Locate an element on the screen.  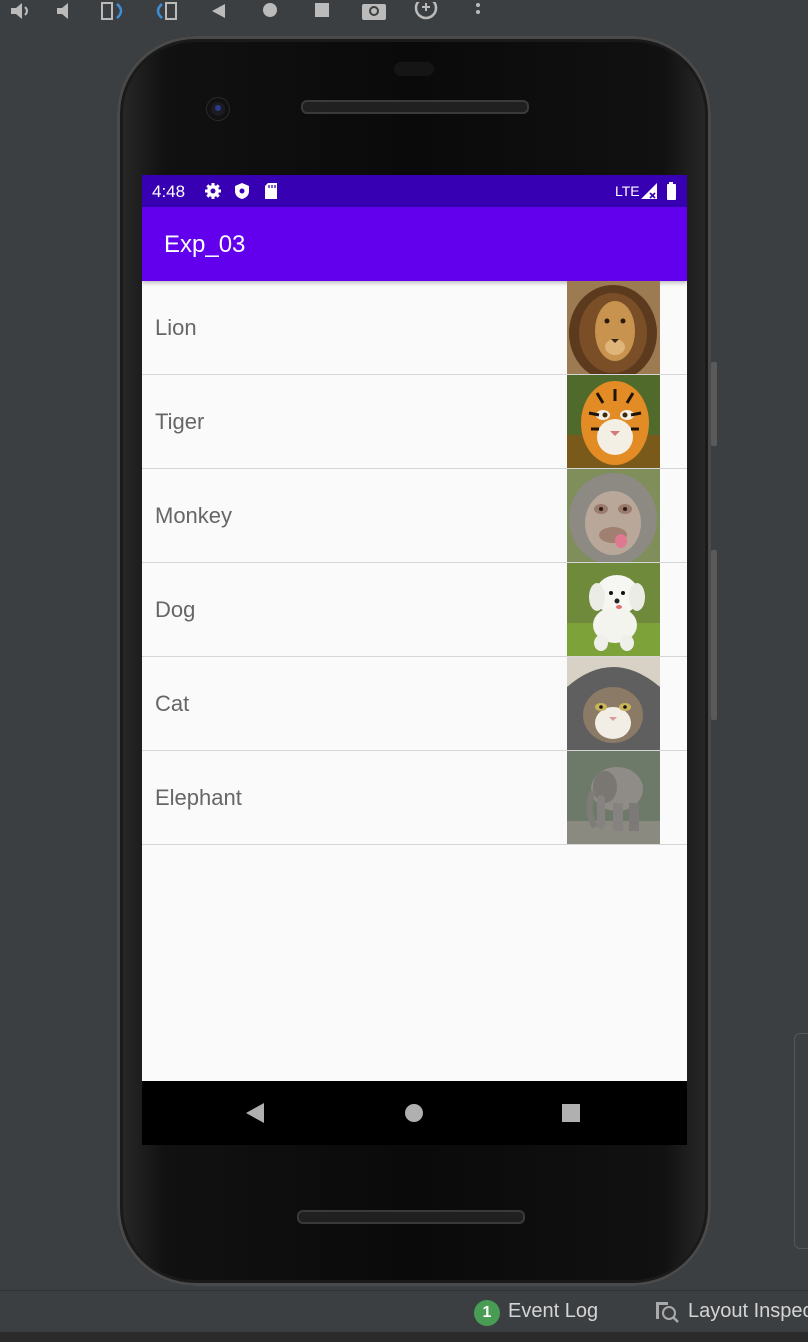
earpiece-speaker is located at coordinates (415, 107).